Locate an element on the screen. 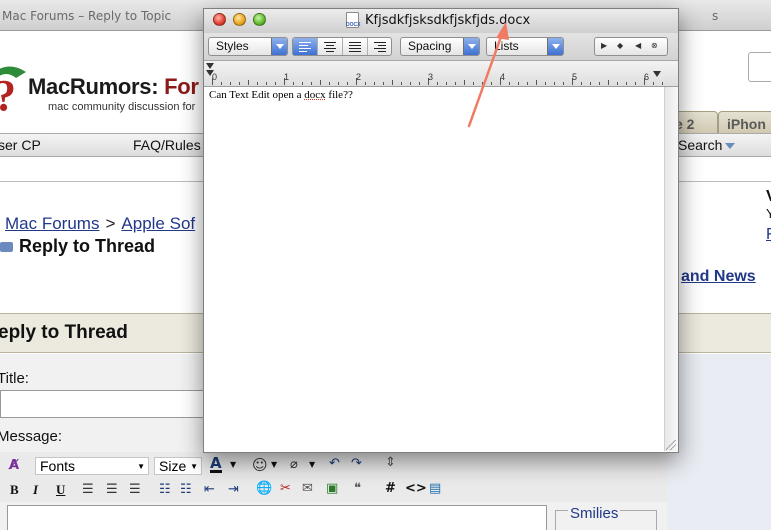  insert-link-icon: 🌐 is located at coordinates (264, 488).